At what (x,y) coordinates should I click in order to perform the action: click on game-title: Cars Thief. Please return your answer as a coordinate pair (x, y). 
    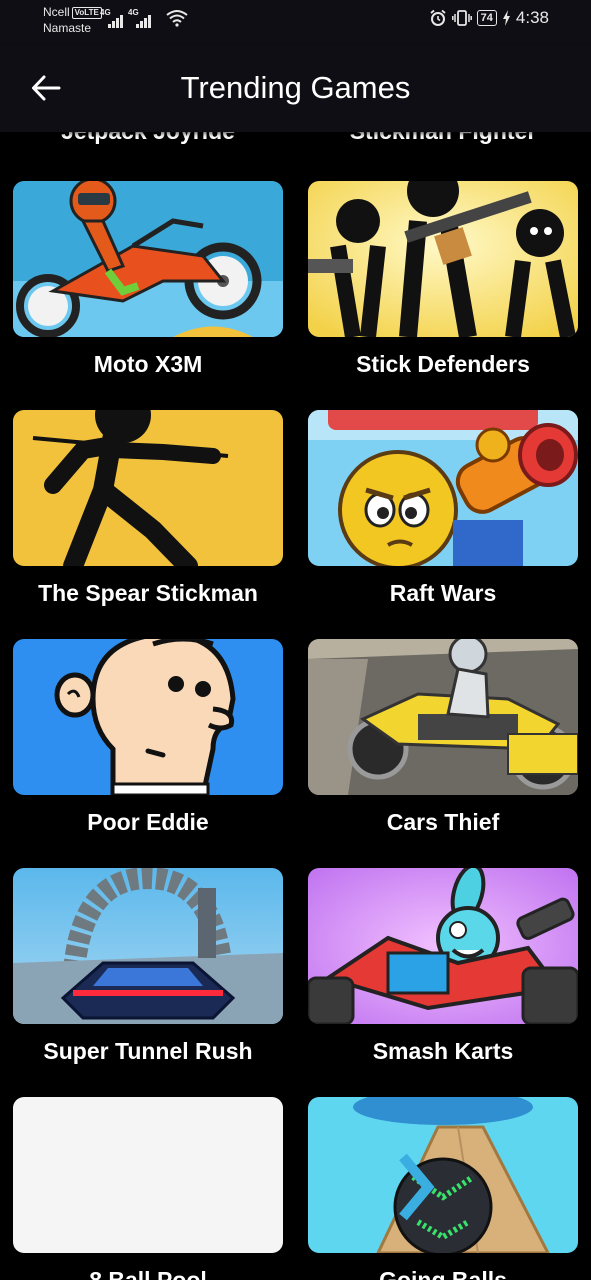
    Looking at the image, I should click on (443, 822).